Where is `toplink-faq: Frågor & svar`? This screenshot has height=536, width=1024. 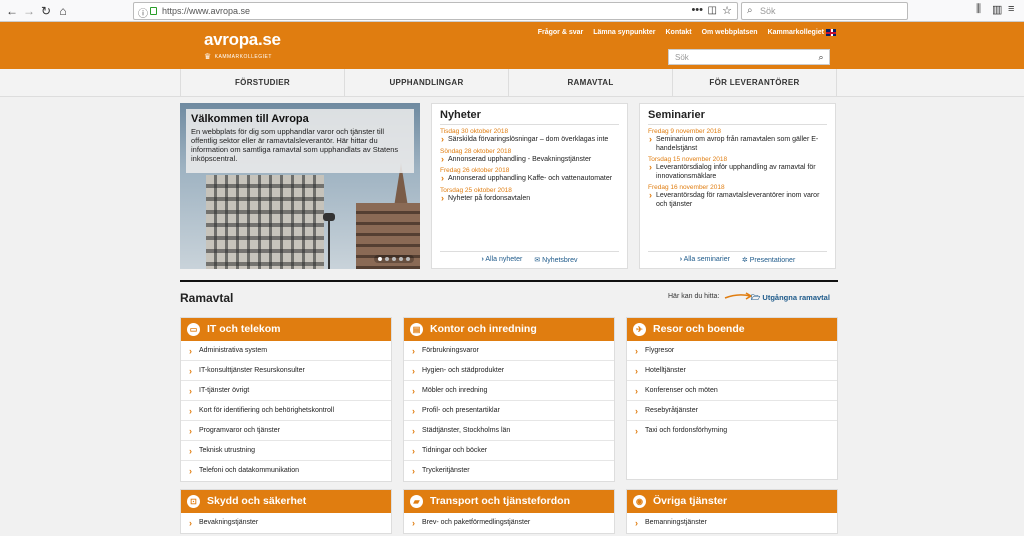
toplink-faq: Frågor & svar is located at coordinates (561, 32).